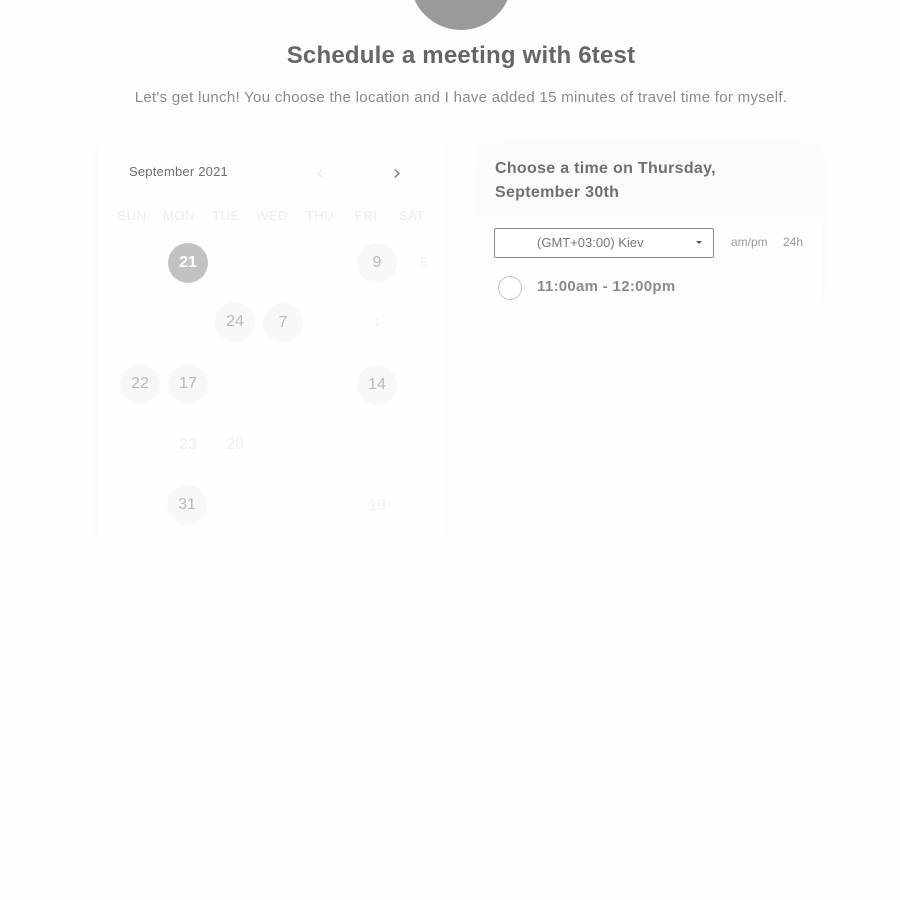 Image resolution: width=900 pixels, height=900 pixels. I want to click on weekday-fri: FRI, so click(366, 215).